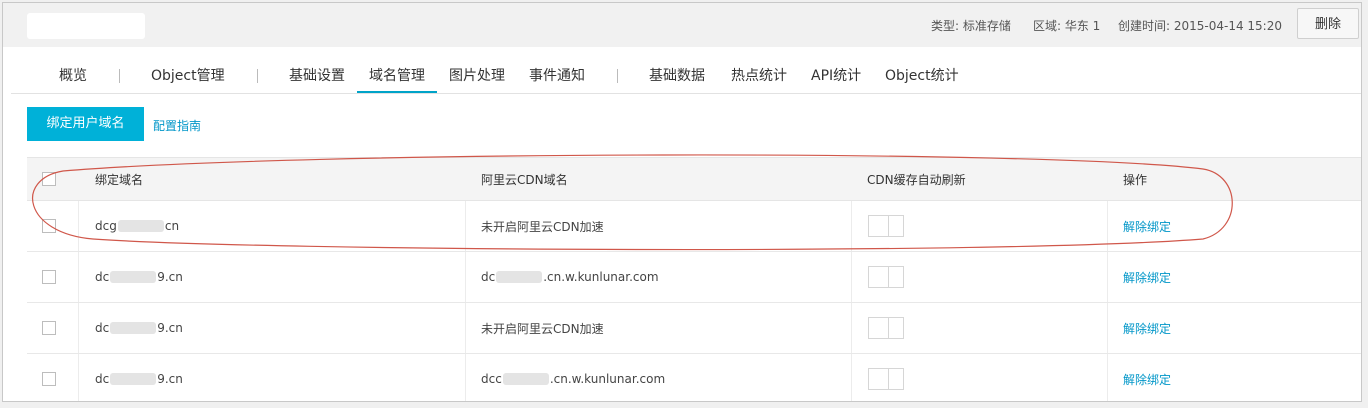 The height and width of the screenshot is (408, 1368). What do you see at coordinates (694, 377) in the screenshot?
I see `table-row: dc 9.cn dcc .cn.w.kunlunar.com 解除绑定` at bounding box center [694, 377].